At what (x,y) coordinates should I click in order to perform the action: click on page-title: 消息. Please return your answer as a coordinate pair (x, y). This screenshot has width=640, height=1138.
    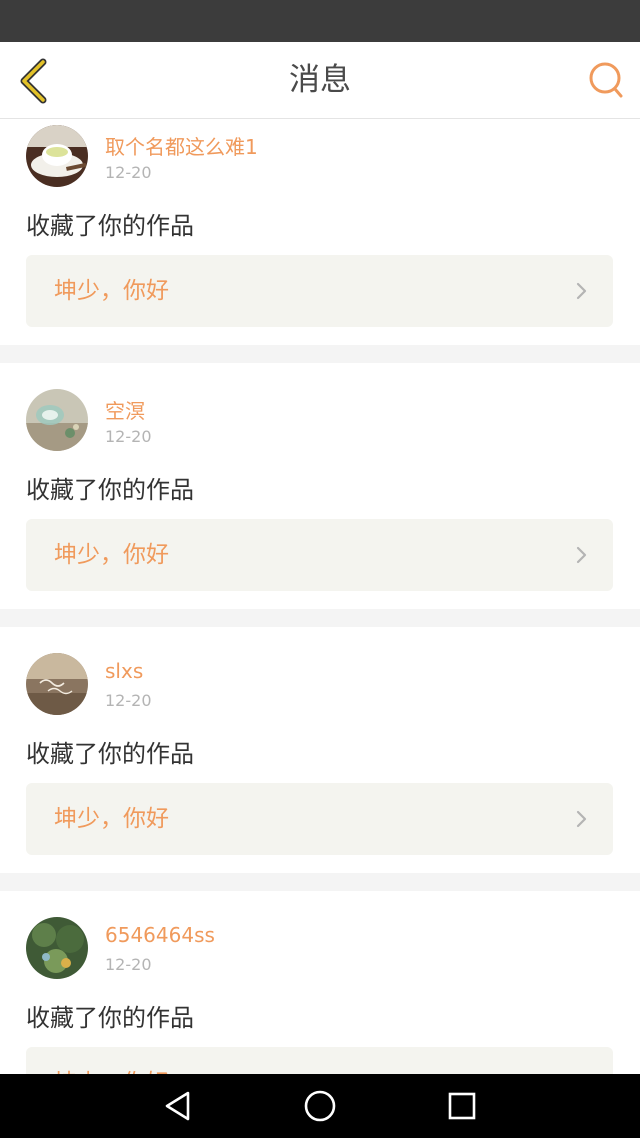
    Looking at the image, I should click on (320, 80).